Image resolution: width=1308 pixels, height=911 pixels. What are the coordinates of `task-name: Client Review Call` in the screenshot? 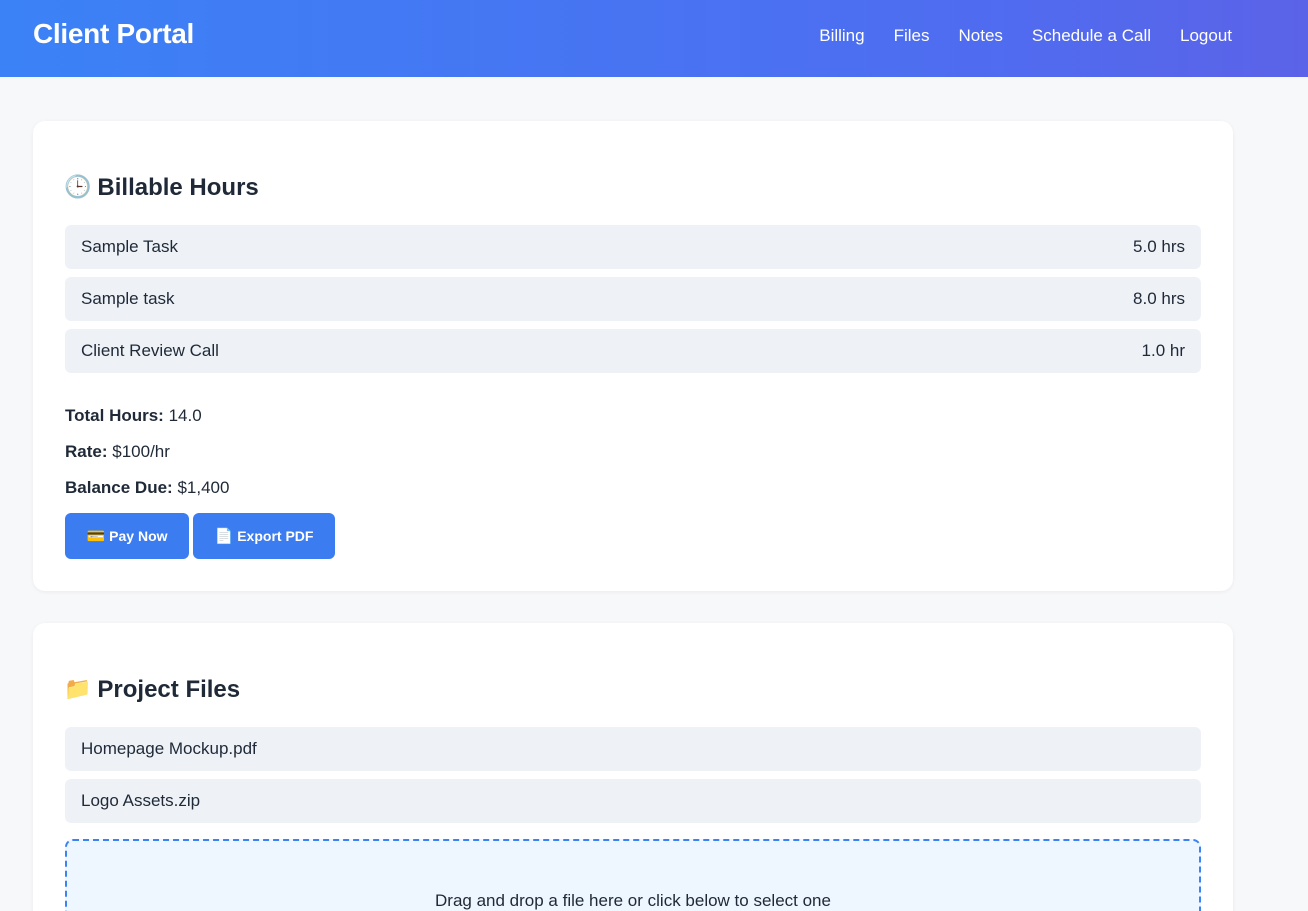 It's located at (150, 350).